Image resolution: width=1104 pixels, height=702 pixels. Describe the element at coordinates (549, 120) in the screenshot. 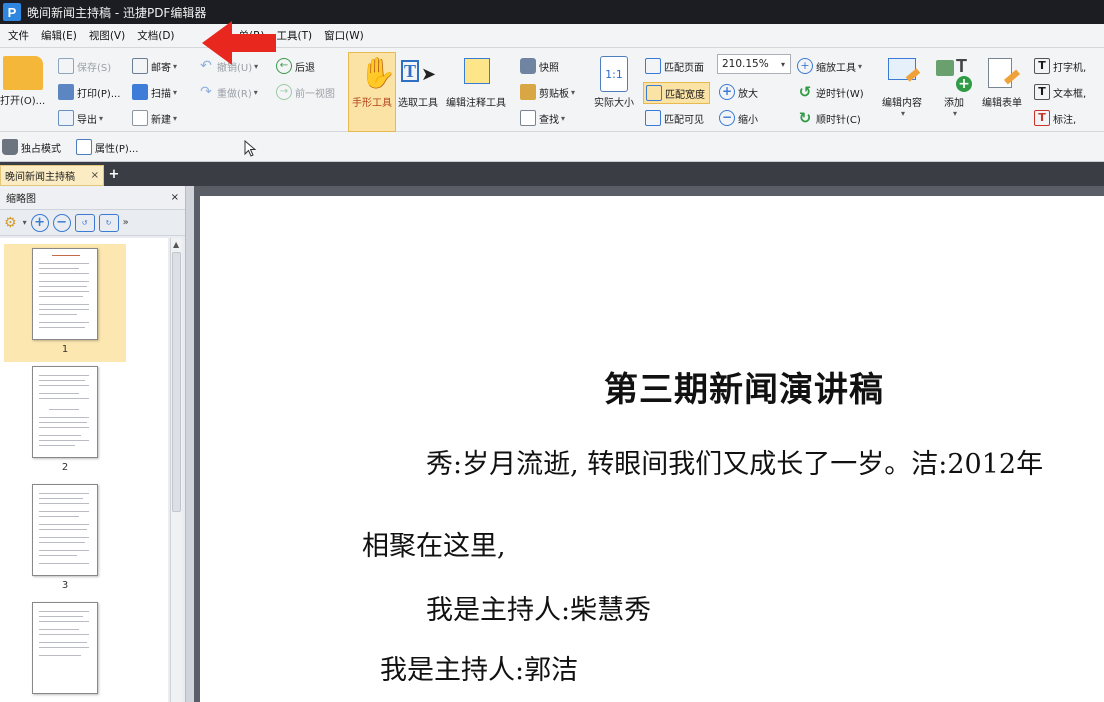

I see `find-label: 查找` at that location.